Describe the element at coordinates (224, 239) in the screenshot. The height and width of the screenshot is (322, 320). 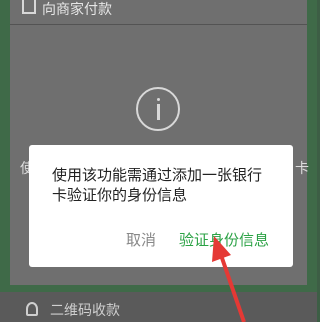
I see `verify-identity-button: 验证身份信息` at that location.